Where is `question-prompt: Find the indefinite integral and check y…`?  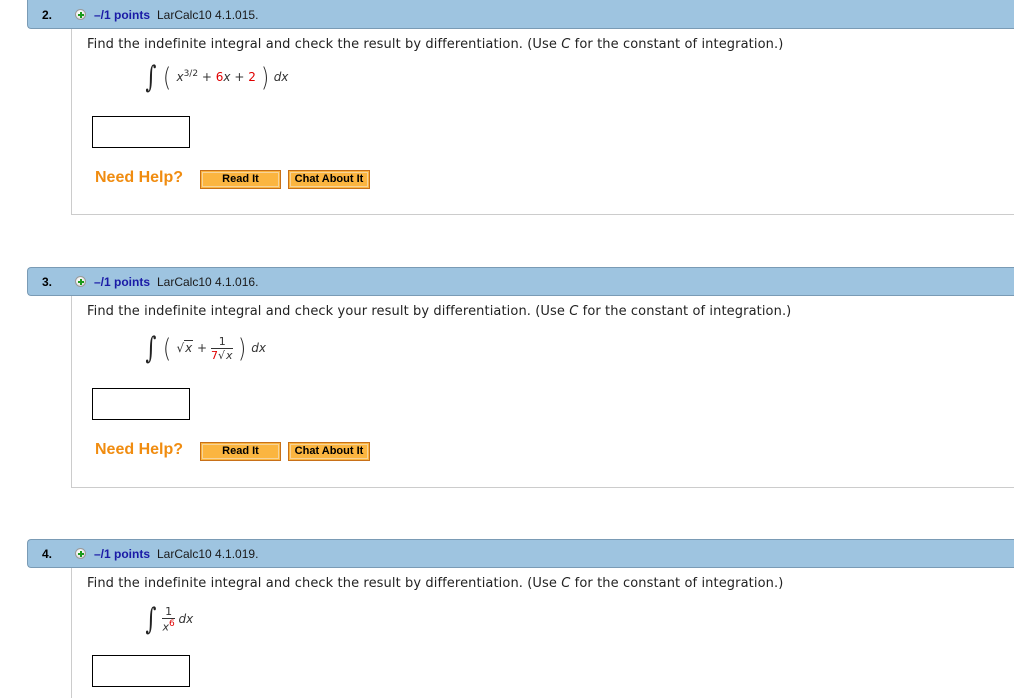
question-prompt: Find the indefinite integral and check y… is located at coordinates (439, 311).